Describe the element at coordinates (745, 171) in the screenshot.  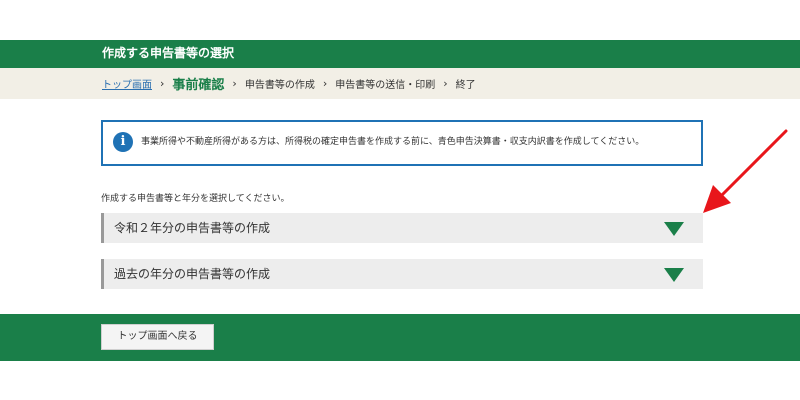
I see `annotation-red-arrow-icon` at that location.